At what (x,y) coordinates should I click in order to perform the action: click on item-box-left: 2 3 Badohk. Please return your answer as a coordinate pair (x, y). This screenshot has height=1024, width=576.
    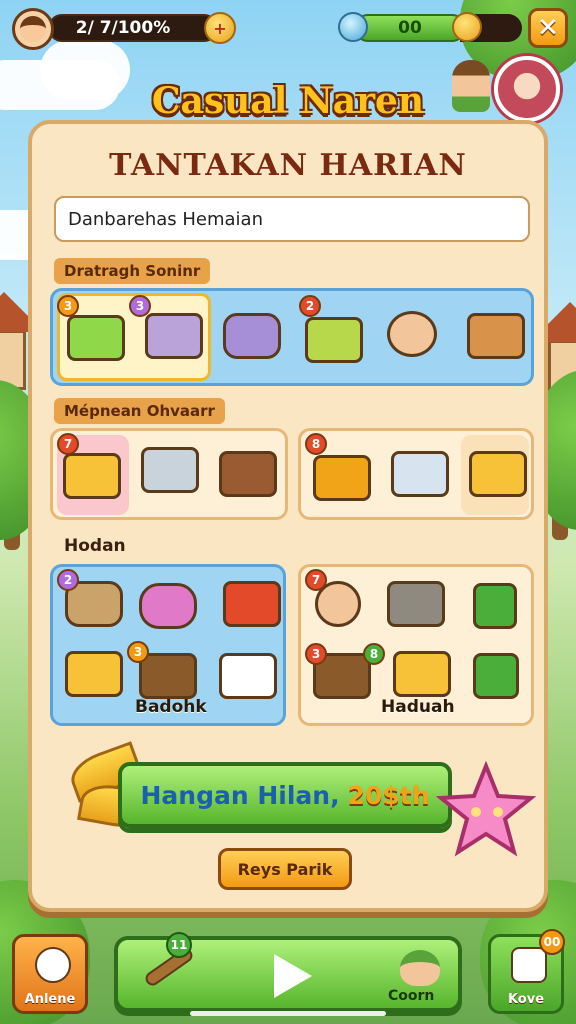
    Looking at the image, I should click on (168, 645).